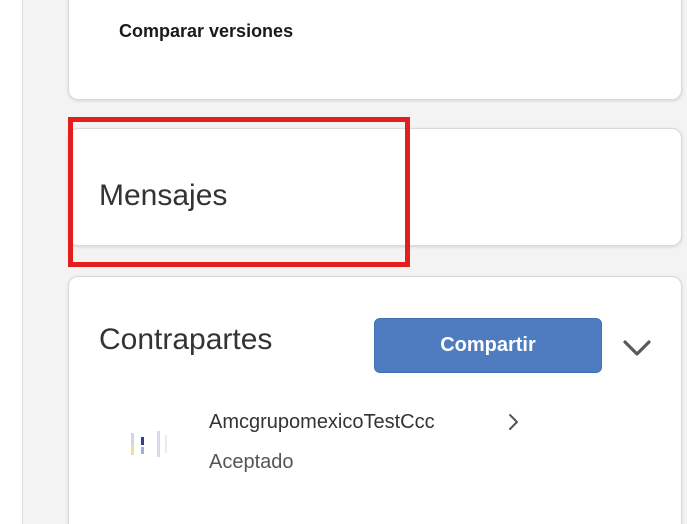 The width and height of the screenshot is (687, 524). I want to click on company-logo-icon, so click(149, 445).